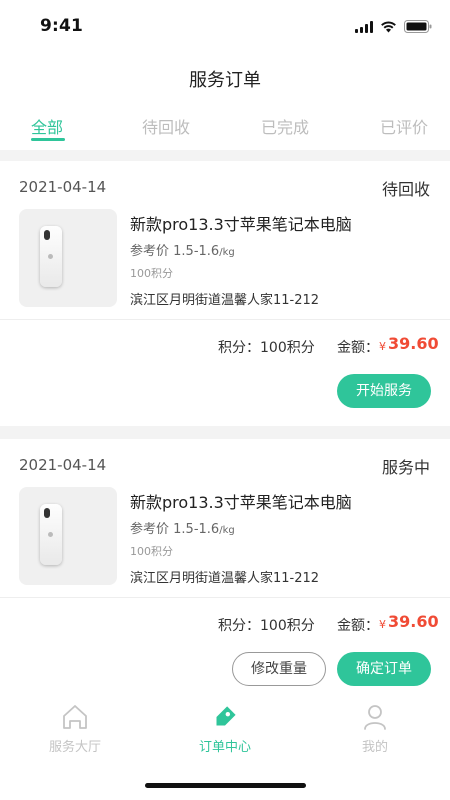 This screenshot has width=450, height=800. What do you see at coordinates (48, 139) in the screenshot?
I see `tab-indicator` at bounding box center [48, 139].